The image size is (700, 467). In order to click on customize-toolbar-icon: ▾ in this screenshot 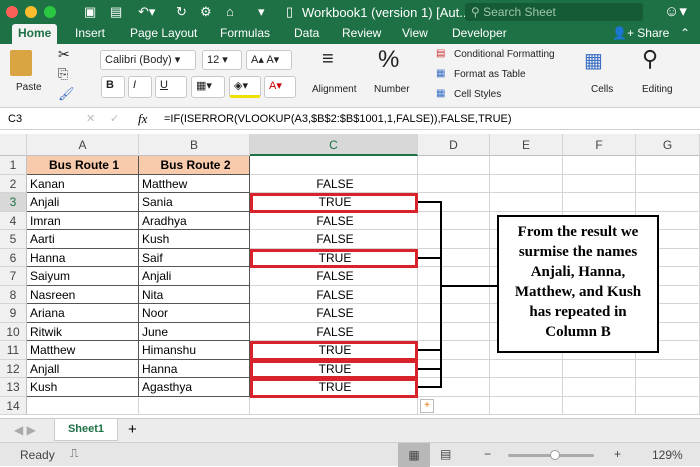, I will do `click(261, 12)`.